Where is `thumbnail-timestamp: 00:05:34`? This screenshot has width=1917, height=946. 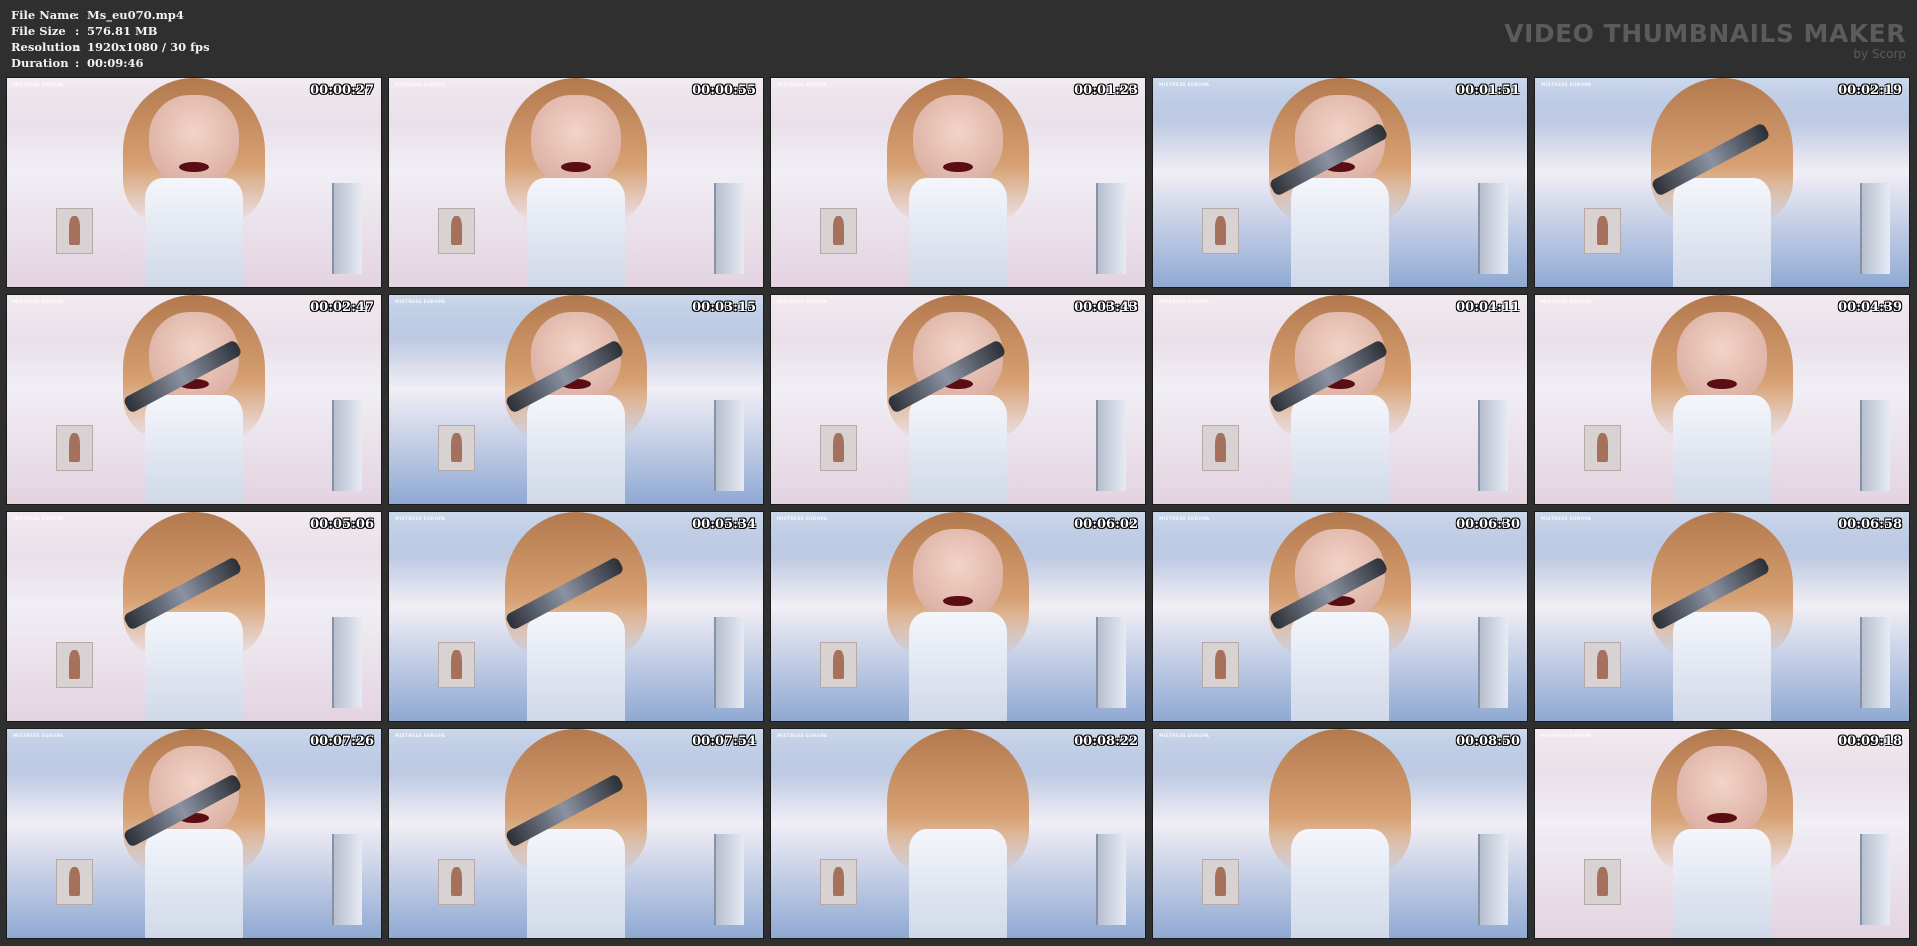 thumbnail-timestamp: 00:05:34 is located at coordinates (724, 524).